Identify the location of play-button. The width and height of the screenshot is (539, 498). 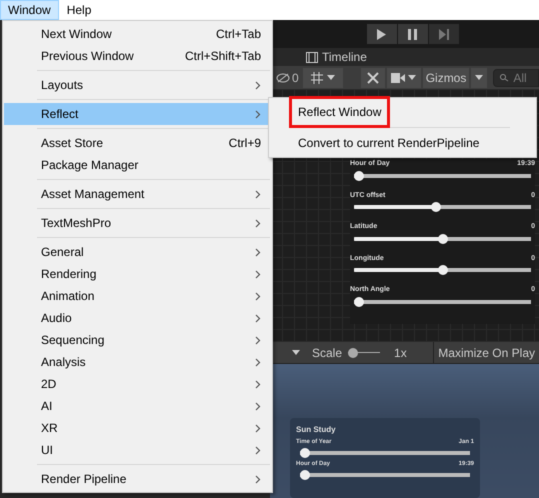
(381, 34).